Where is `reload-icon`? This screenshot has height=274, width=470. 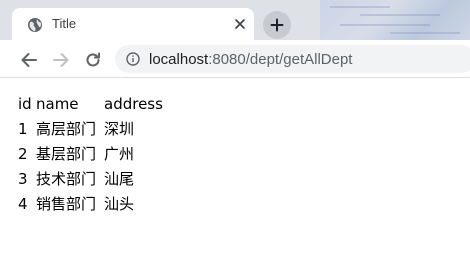
reload-icon is located at coordinates (93, 60).